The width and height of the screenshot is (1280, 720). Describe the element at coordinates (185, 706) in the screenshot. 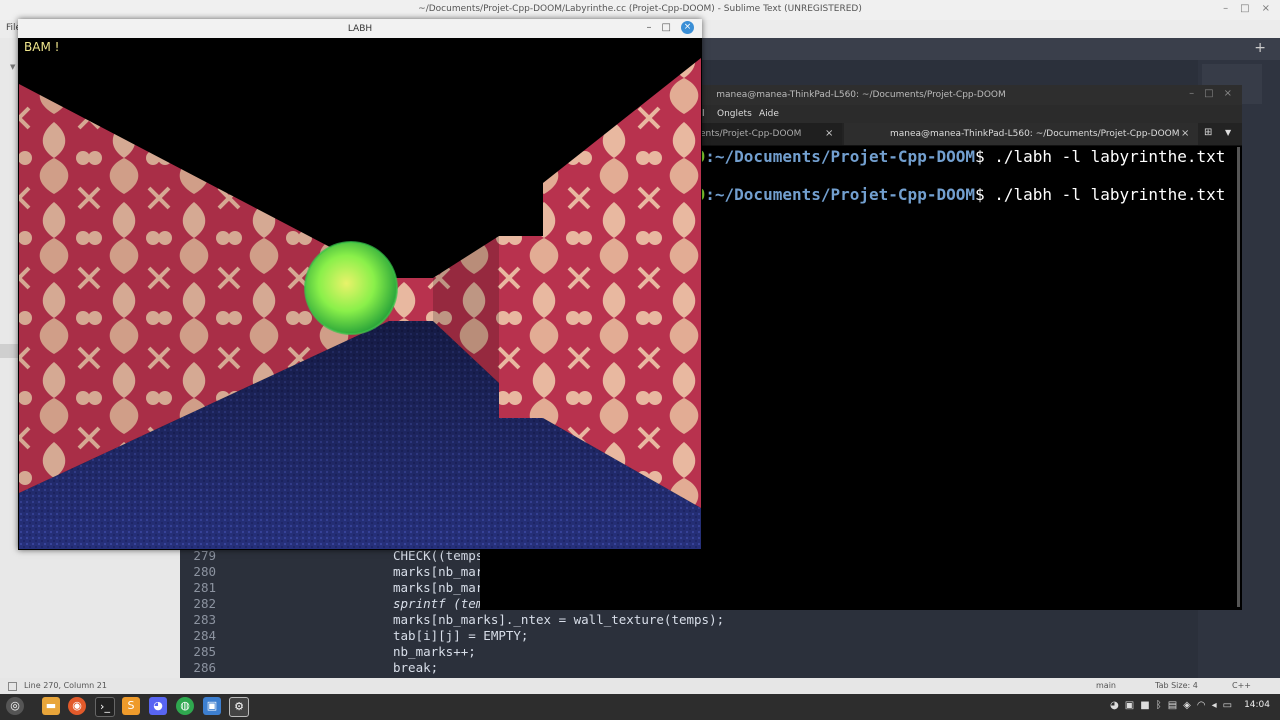

I see `browser-icon: ◍` at that location.